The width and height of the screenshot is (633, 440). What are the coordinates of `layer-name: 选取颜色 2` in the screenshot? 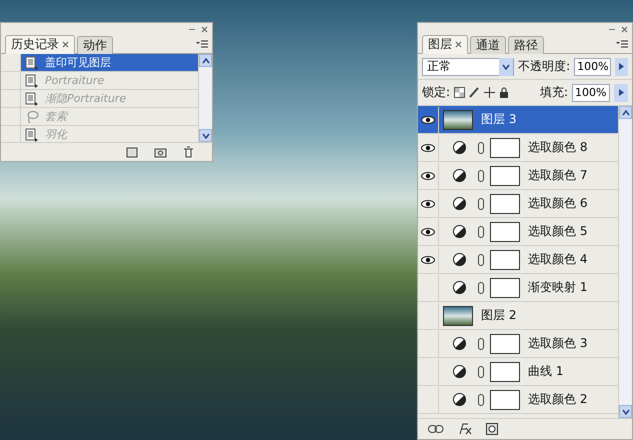 It's located at (558, 399).